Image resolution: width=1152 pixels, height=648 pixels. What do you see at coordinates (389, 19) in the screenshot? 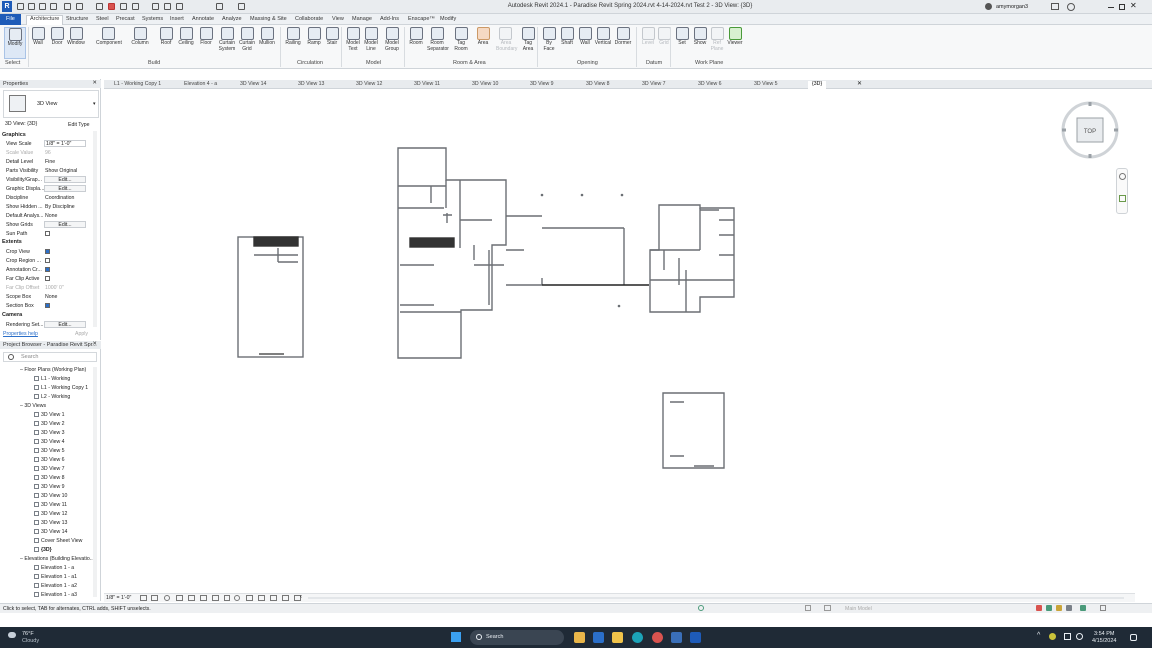
I see `tab-add-ins: Add-Ins` at bounding box center [389, 19].